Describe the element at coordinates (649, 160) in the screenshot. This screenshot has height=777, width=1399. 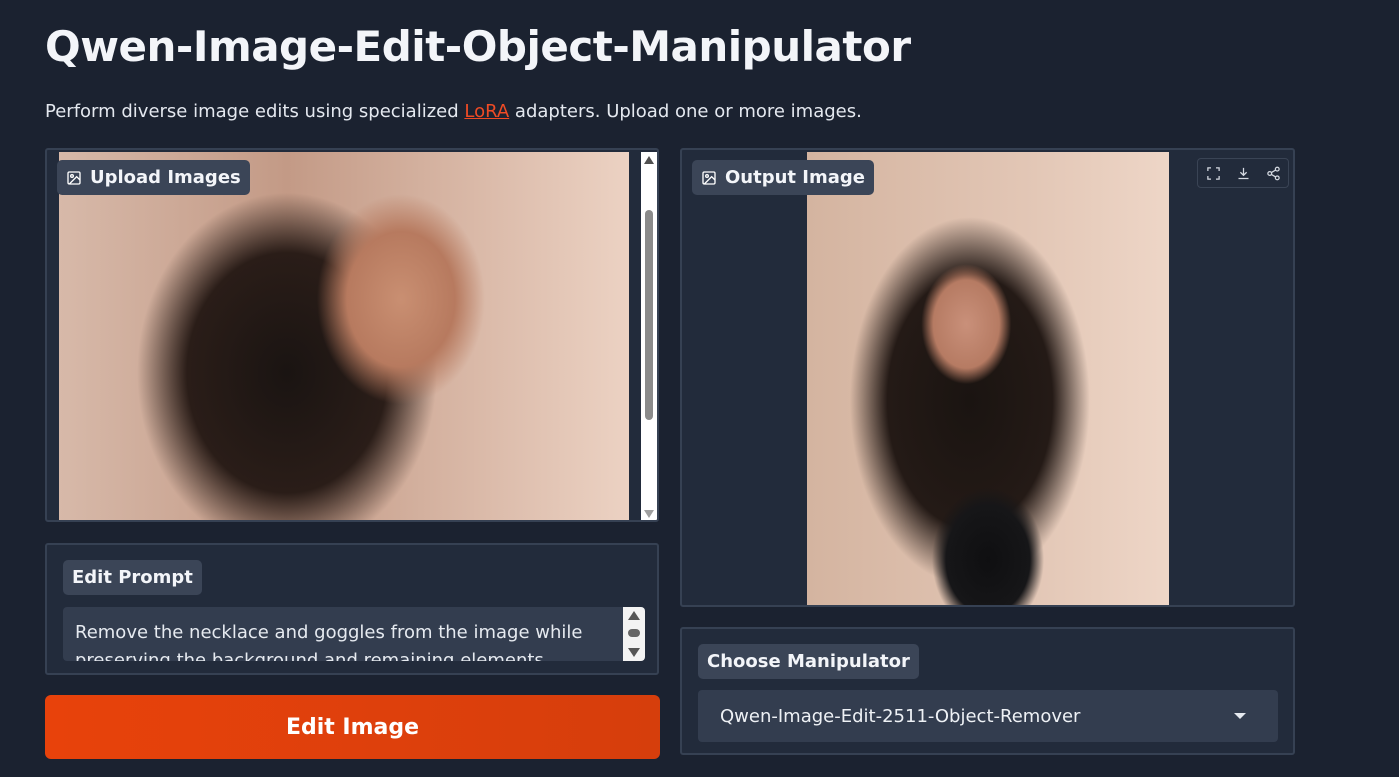
I see `scroll-up-arrow-icon` at that location.